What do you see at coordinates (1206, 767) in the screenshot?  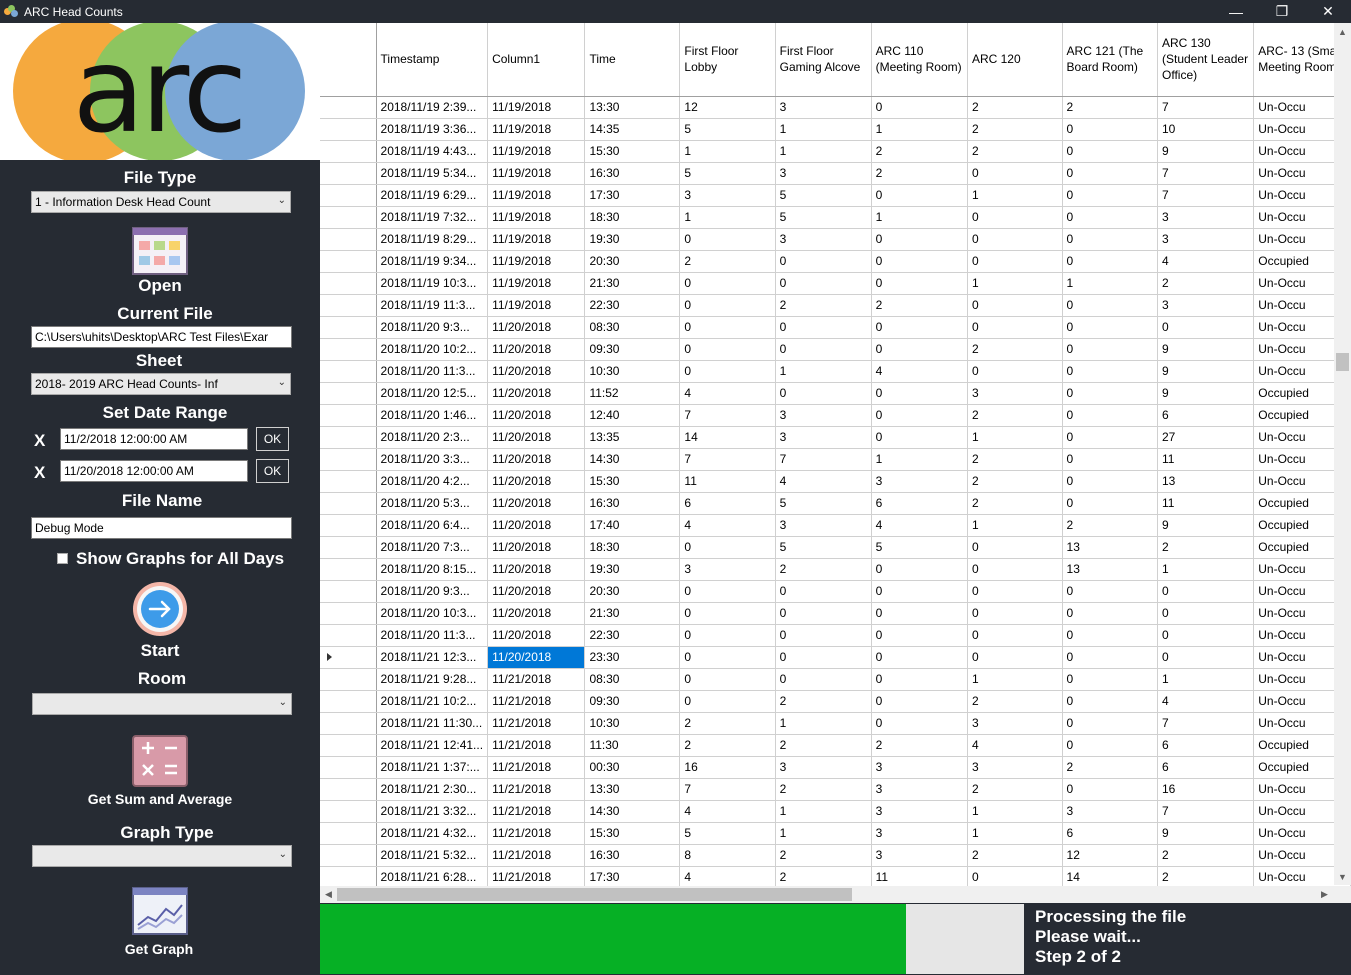 I see `table-cell: 6` at bounding box center [1206, 767].